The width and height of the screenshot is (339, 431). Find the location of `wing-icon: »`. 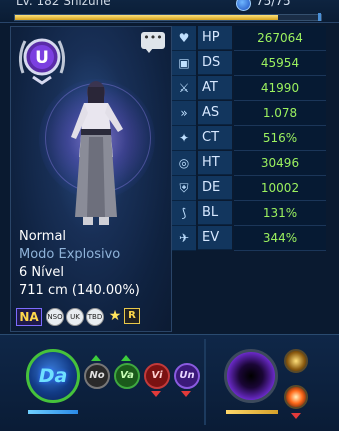

wing-icon: » is located at coordinates (184, 113).